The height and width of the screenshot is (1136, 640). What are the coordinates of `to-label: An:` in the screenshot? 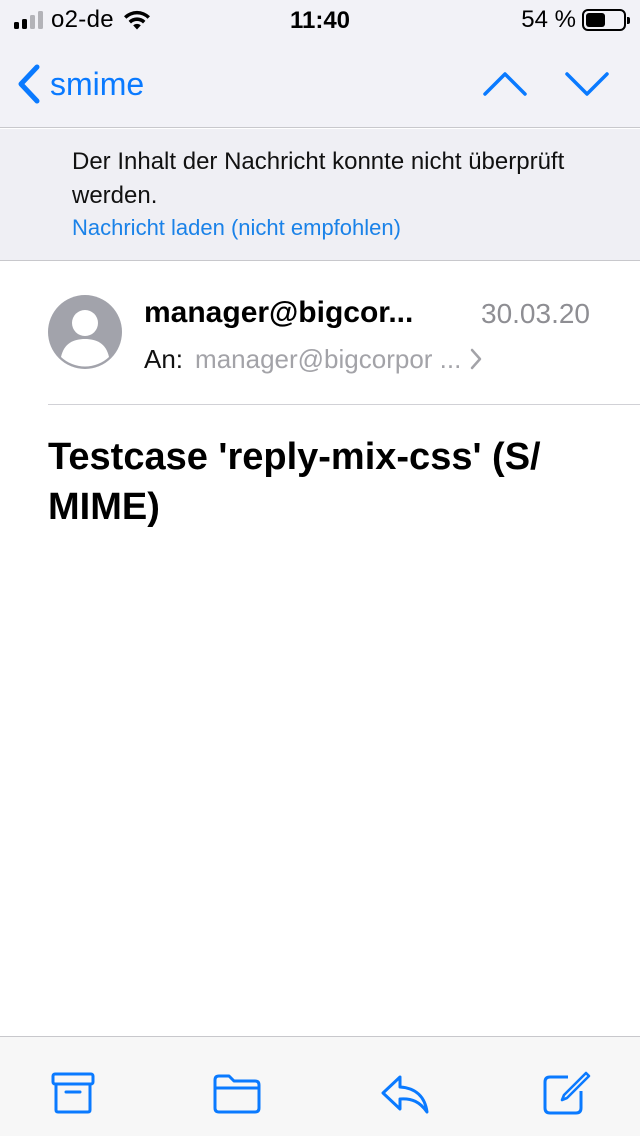 It's located at (164, 358).